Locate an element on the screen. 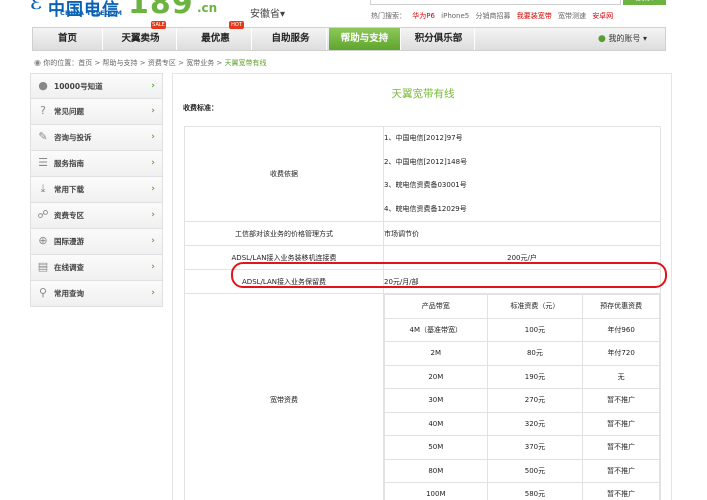 The height and width of the screenshot is (500, 707). china-telecom-logo: ℰ 中国电信 CHINA TELECOM is located at coordinates (77, 10).